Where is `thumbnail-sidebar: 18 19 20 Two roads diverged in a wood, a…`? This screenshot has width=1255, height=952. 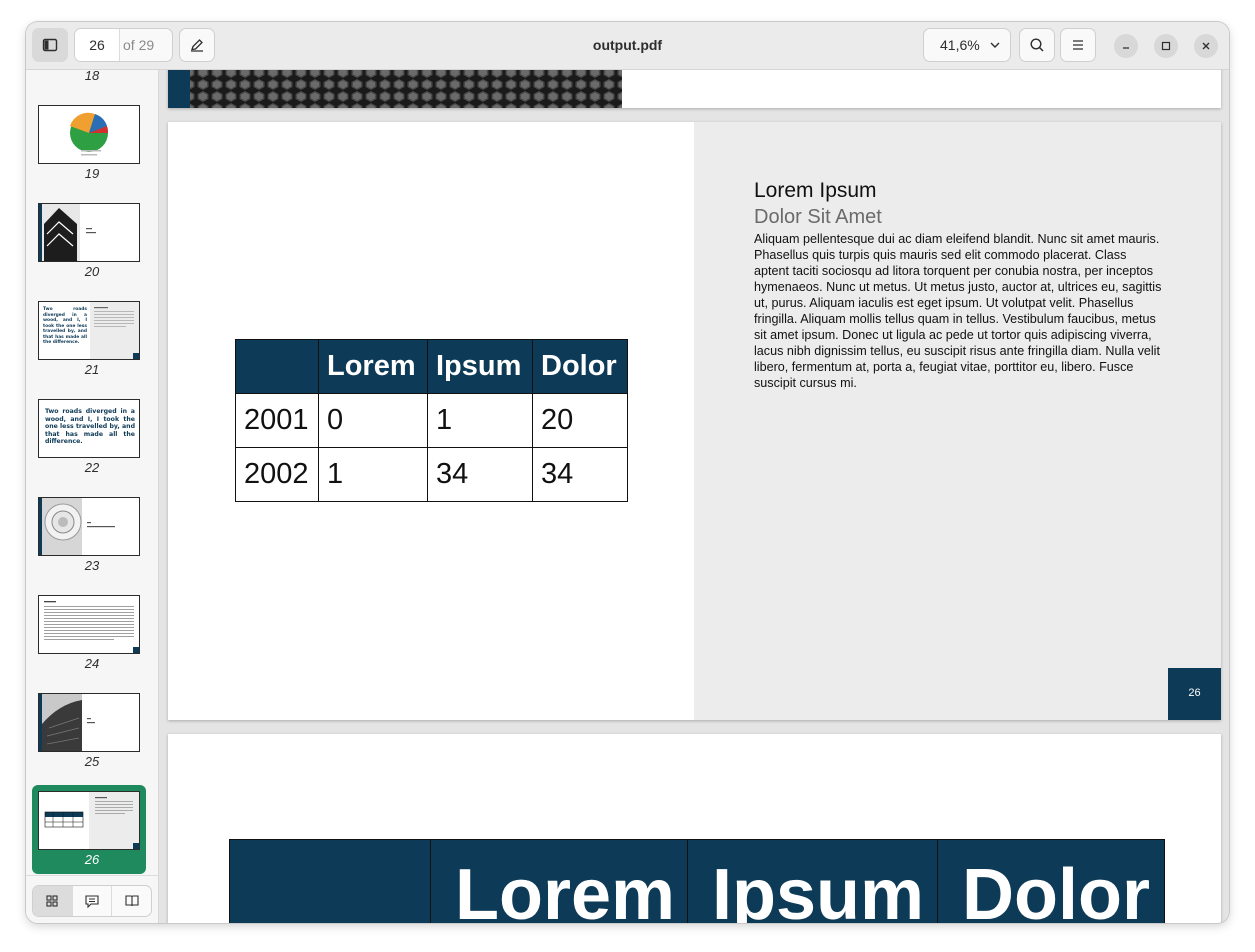 thumbnail-sidebar: 18 19 20 Two roads diverged in a wood, a… is located at coordinates (92, 495).